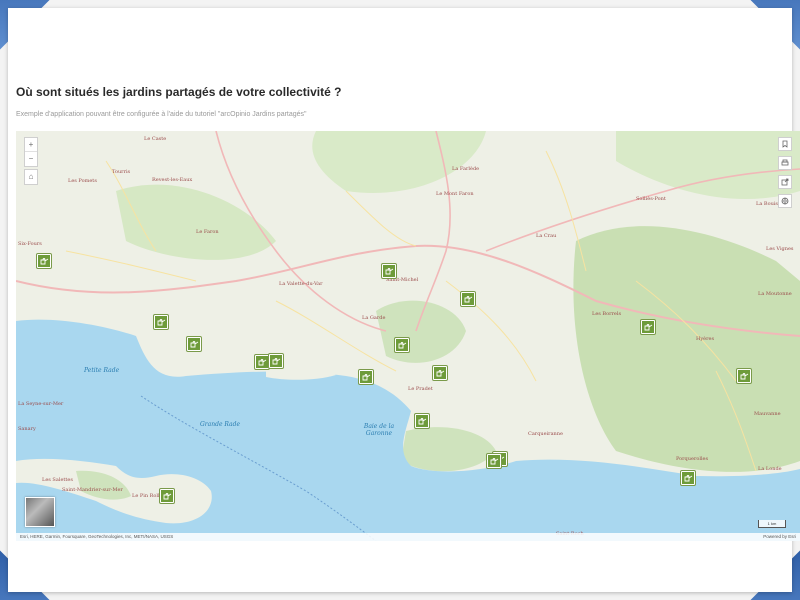  Describe the element at coordinates (767, 414) in the screenshot. I see `place-label: Mauvanne` at that location.